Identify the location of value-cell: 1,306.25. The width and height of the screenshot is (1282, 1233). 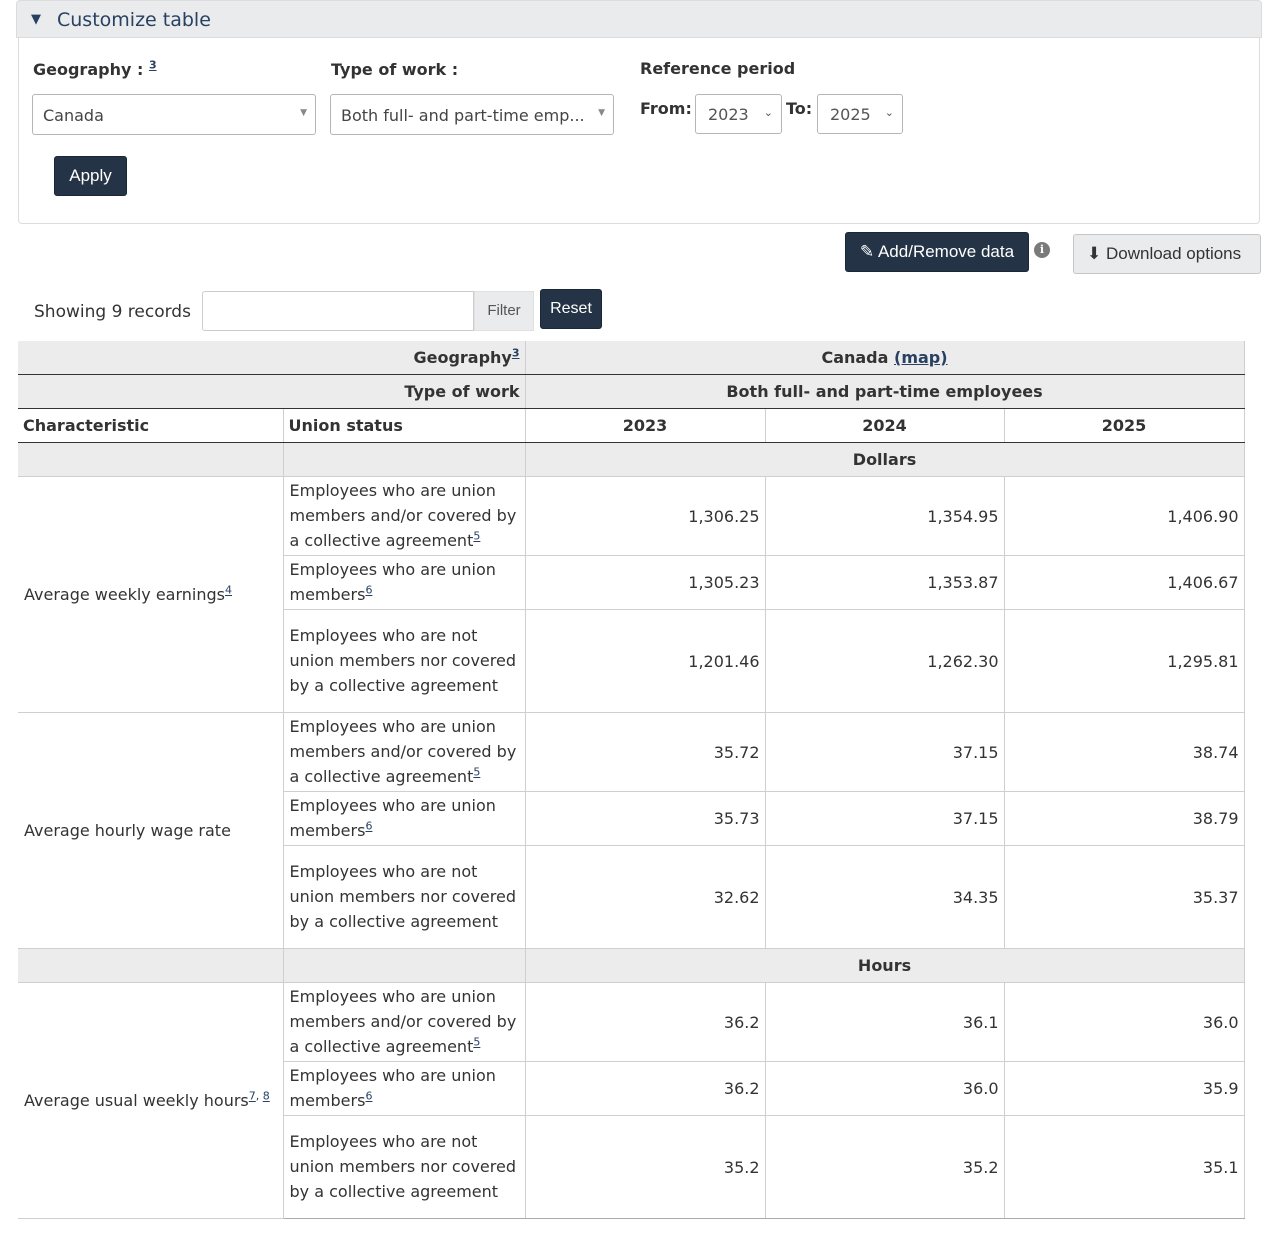
(645, 516).